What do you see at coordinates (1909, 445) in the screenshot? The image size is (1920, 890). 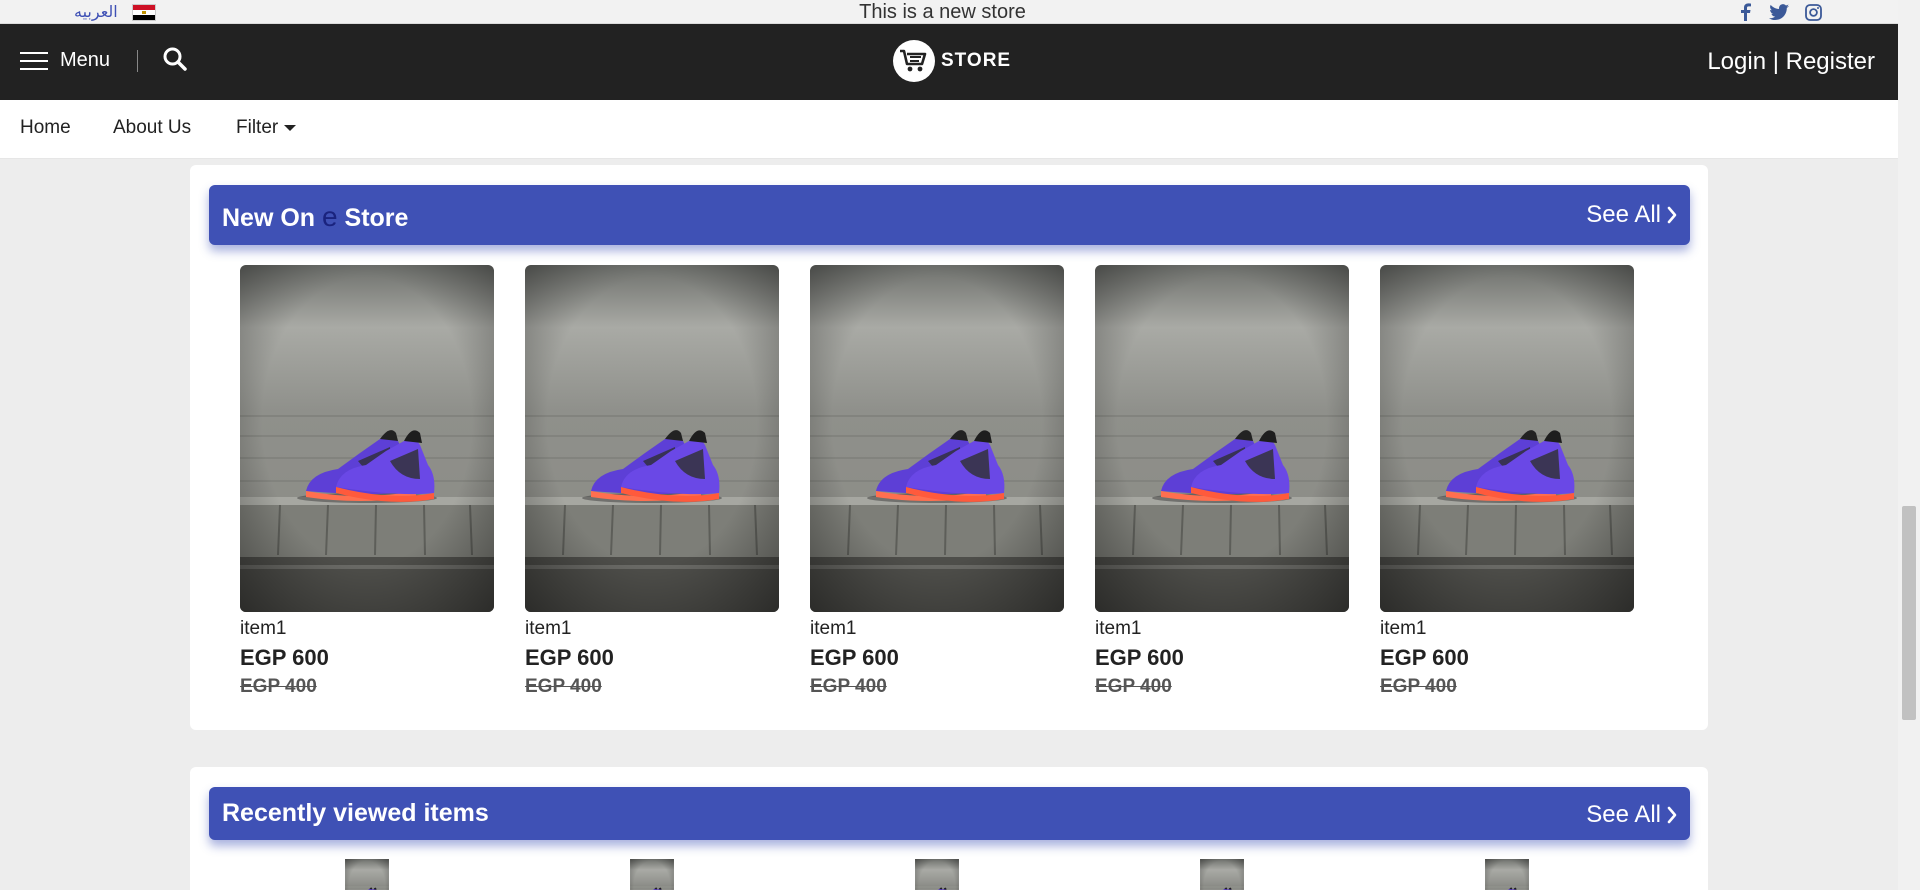 I see `page-scrollbar` at bounding box center [1909, 445].